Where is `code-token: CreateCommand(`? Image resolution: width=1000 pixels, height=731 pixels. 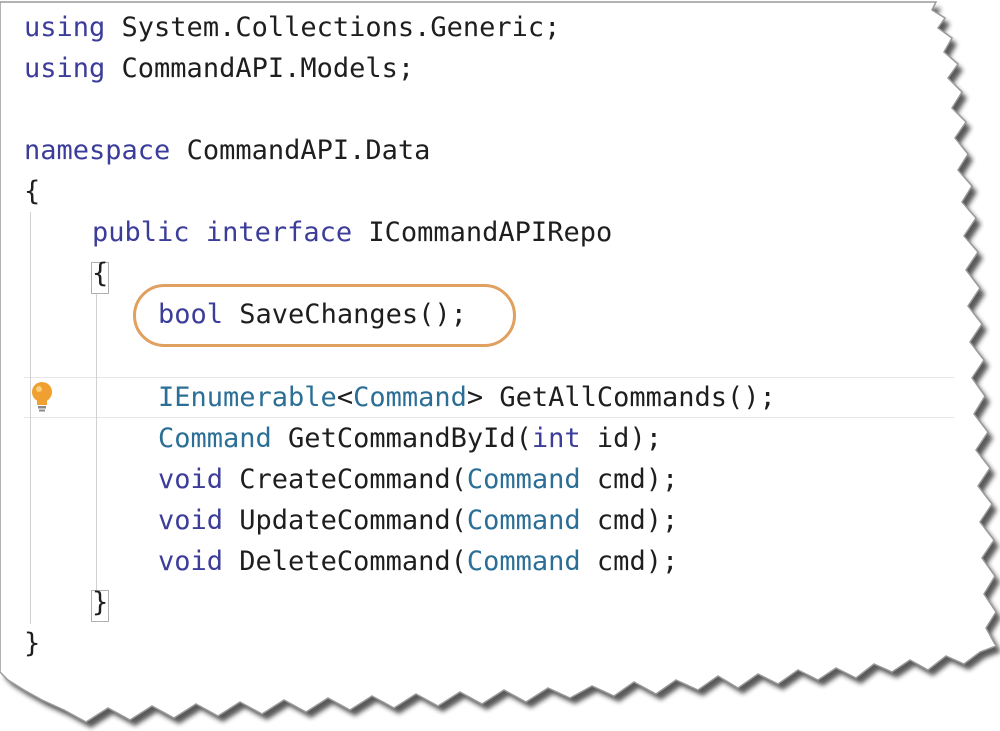 code-token: CreateCommand( is located at coordinates (345, 479).